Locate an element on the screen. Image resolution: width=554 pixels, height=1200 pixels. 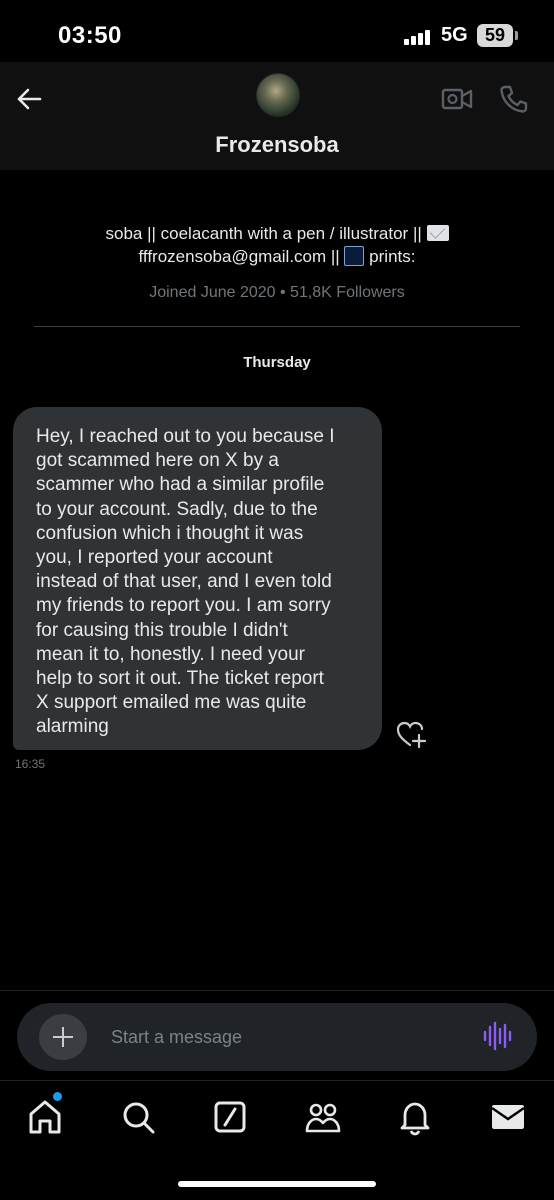
battery-icon: 59 is located at coordinates (495, 35).